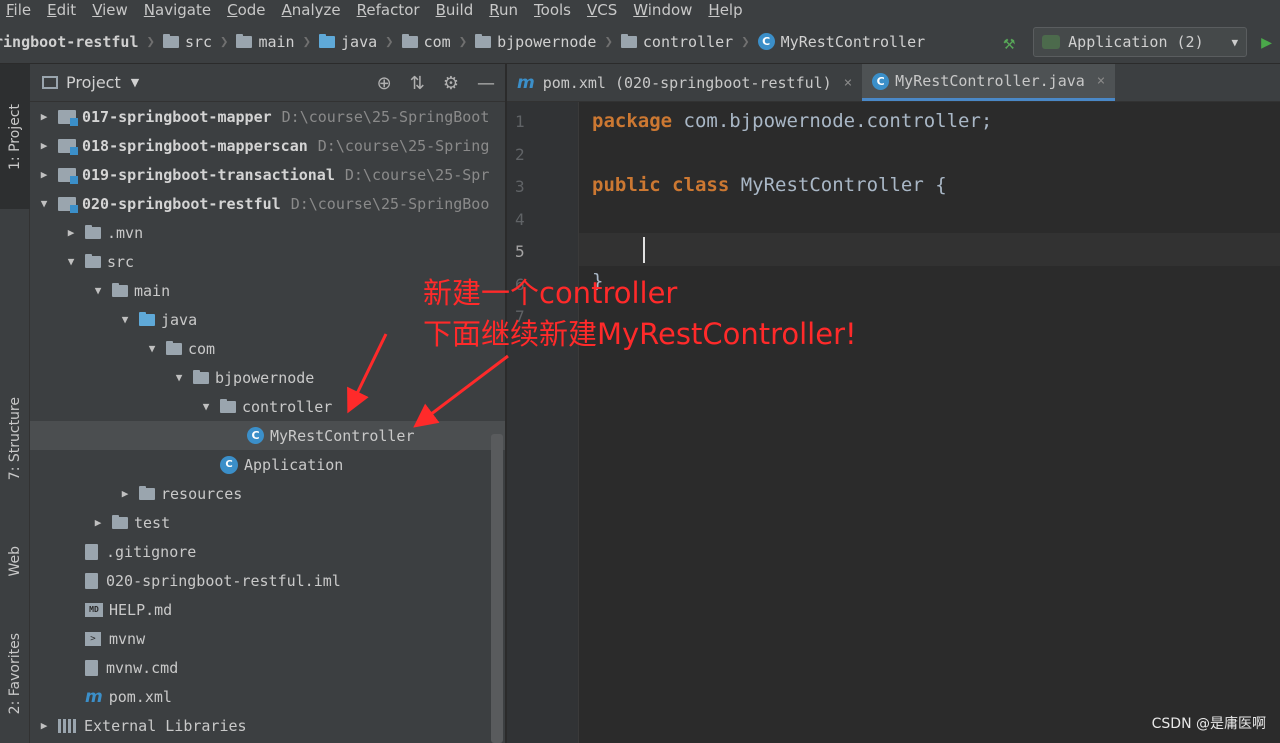  What do you see at coordinates (267, 522) in the screenshot?
I see `tree-item: ▶ test` at bounding box center [267, 522].